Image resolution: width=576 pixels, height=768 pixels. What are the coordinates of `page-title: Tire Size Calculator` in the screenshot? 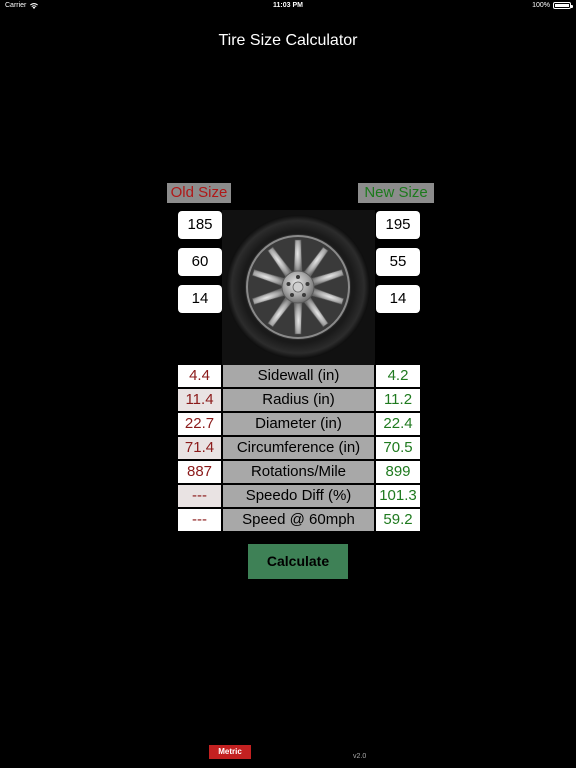 It's located at (288, 40).